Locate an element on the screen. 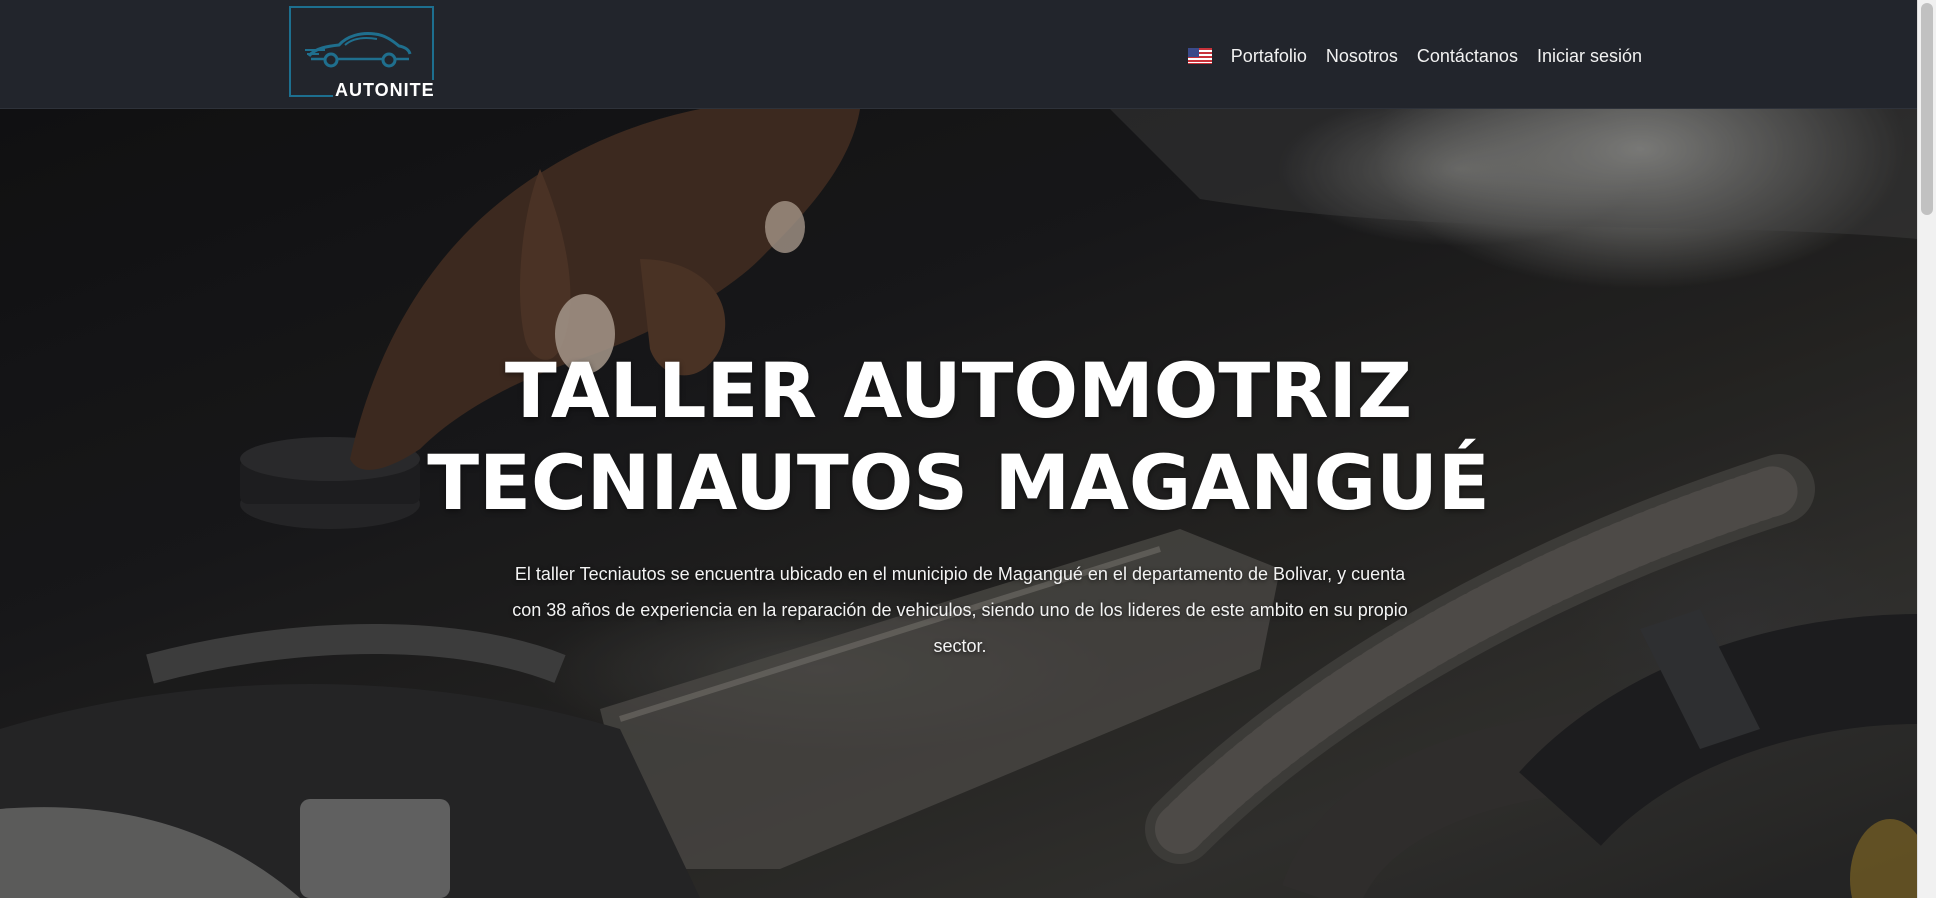  nav-link-nosotros: Nosotros is located at coordinates (1362, 56).